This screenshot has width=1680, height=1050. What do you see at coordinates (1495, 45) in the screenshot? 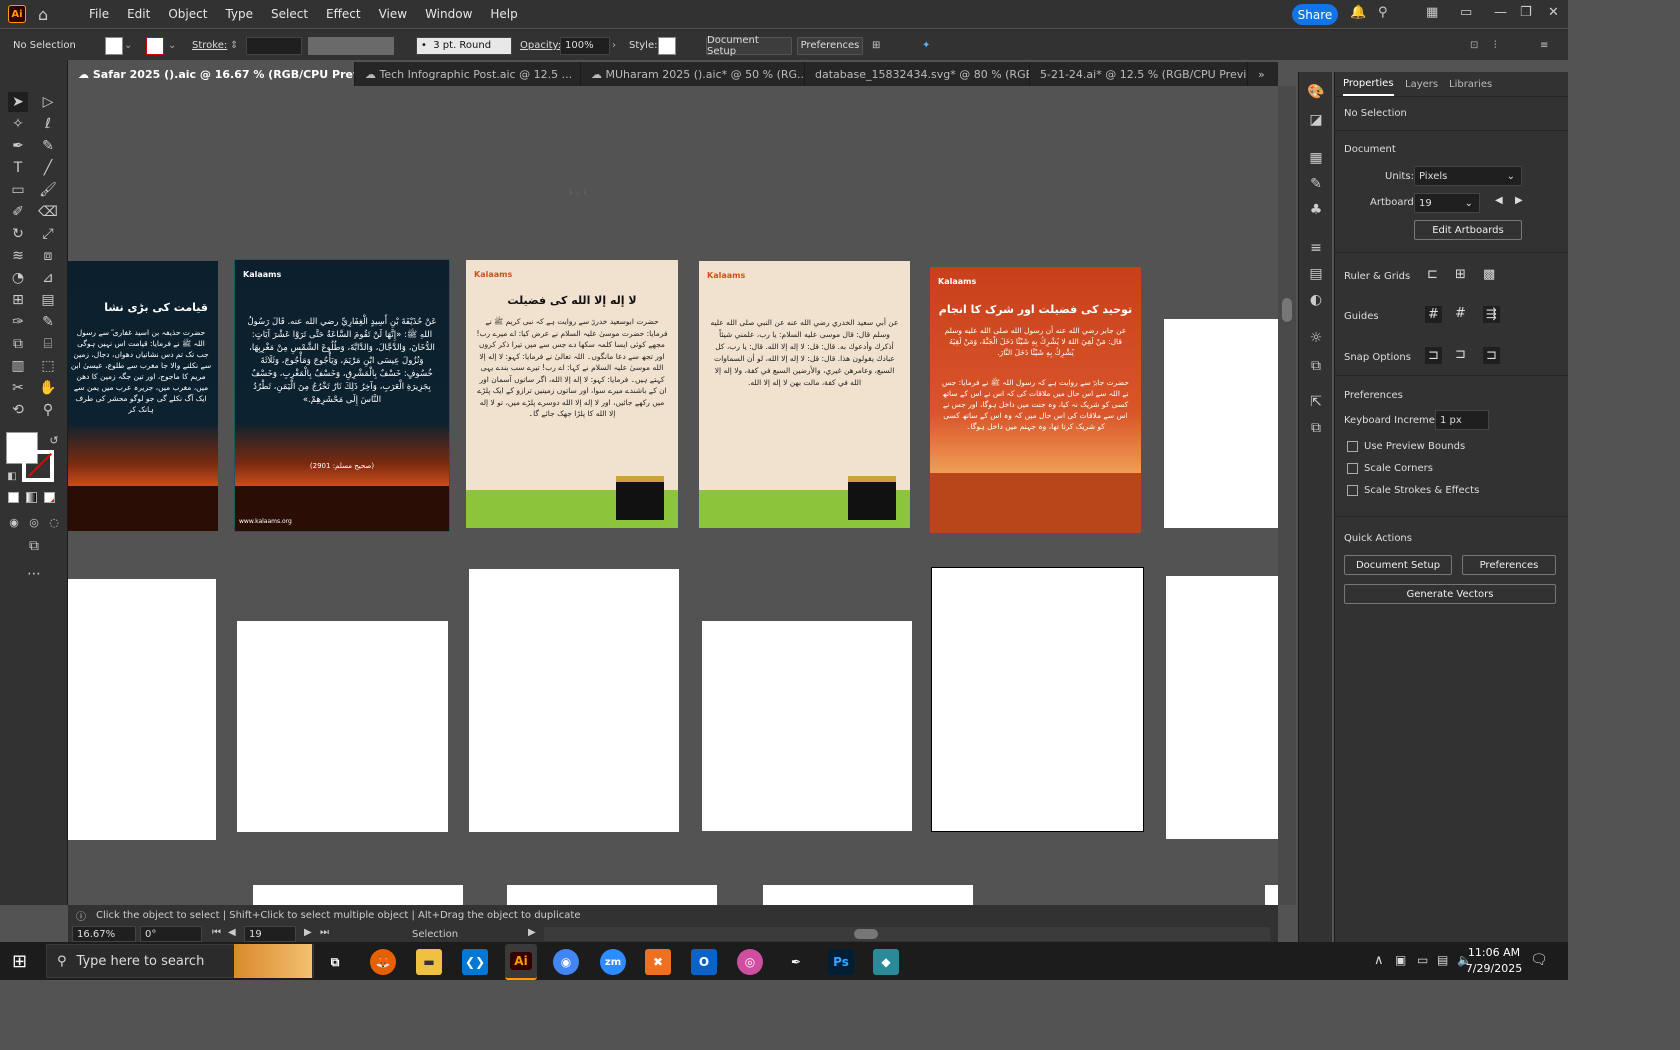
I see `properties-toggle-icon: ⫶` at bounding box center [1495, 45].